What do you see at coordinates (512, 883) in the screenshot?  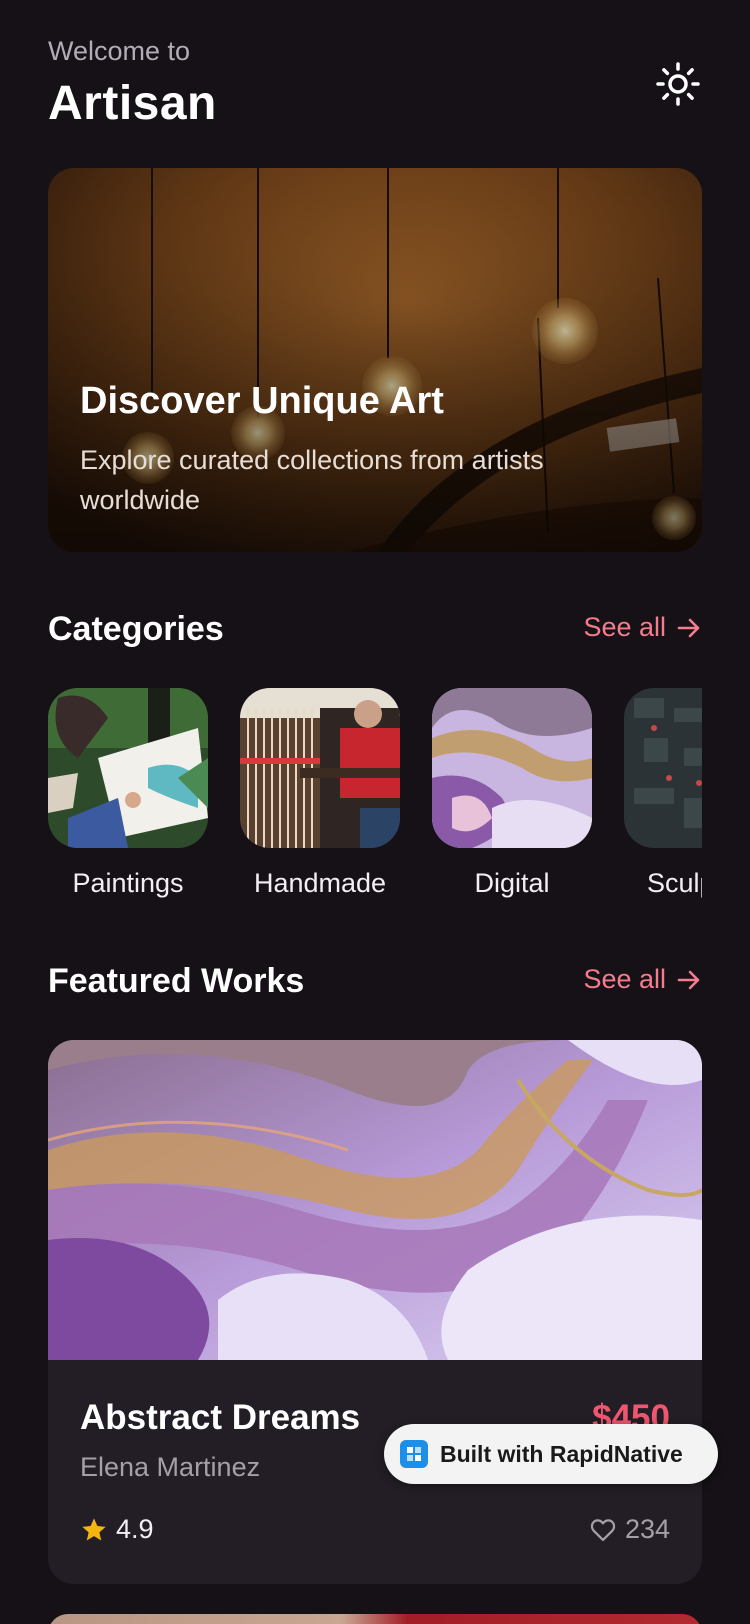 I see `category-label: Digital` at bounding box center [512, 883].